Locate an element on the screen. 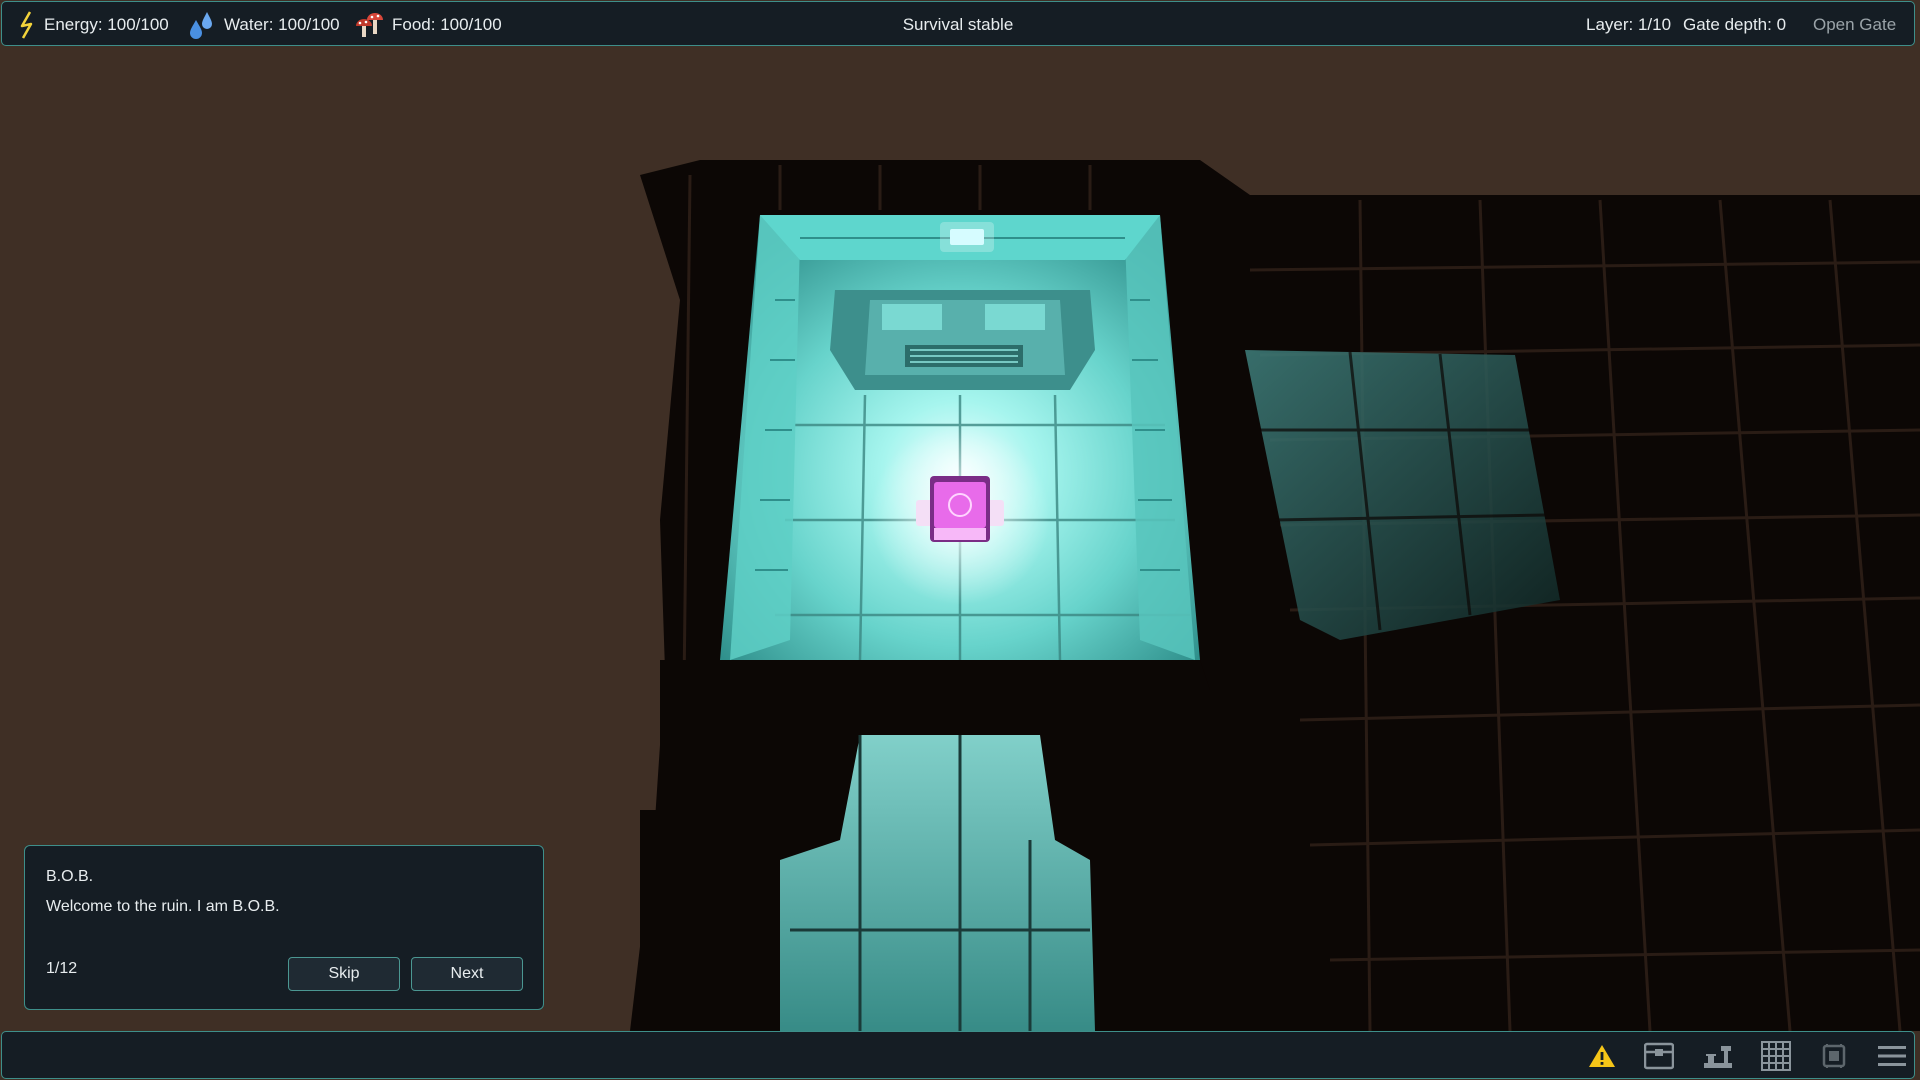 The width and height of the screenshot is (1920, 1080). bottom-toolbar is located at coordinates (958, 1055).